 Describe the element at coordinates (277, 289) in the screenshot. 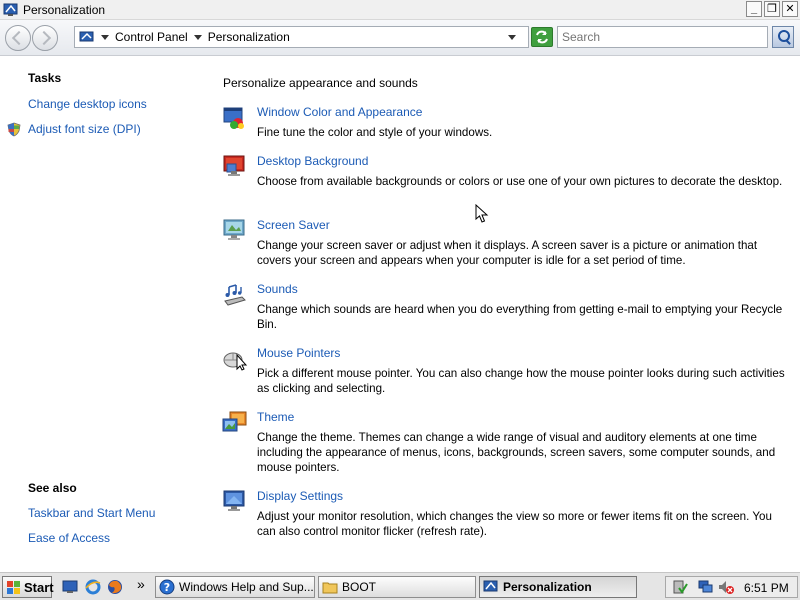

I see `sounds-link: Sounds` at that location.